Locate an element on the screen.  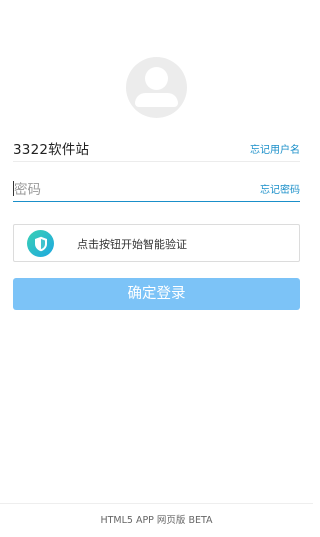
verify-label: 点击按钮开始智能验证 is located at coordinates (132, 244).